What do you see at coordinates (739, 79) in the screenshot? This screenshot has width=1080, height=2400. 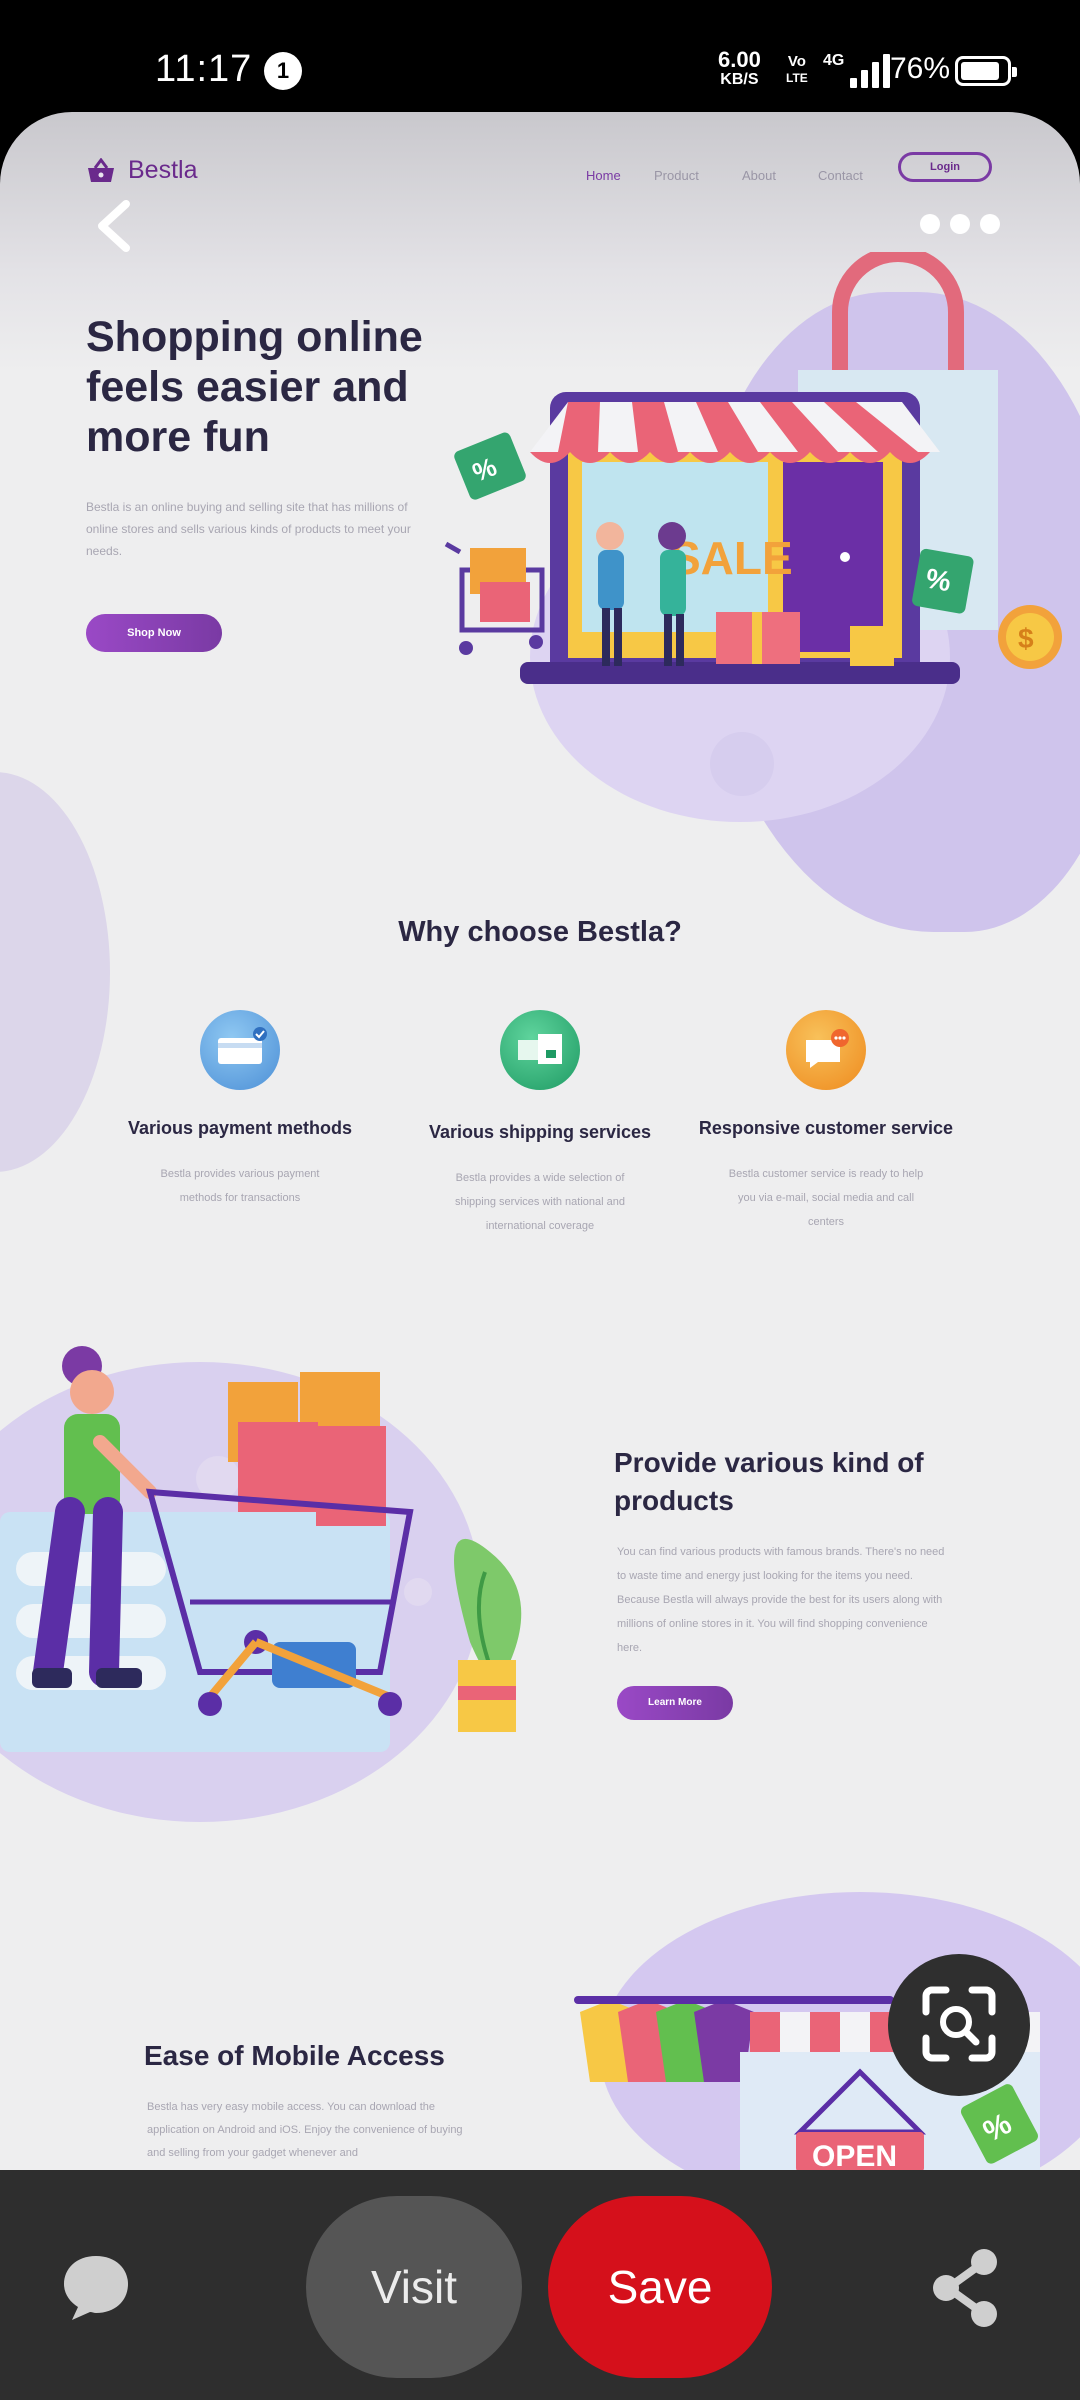 I see `net-speed-unit: KB/S` at bounding box center [739, 79].